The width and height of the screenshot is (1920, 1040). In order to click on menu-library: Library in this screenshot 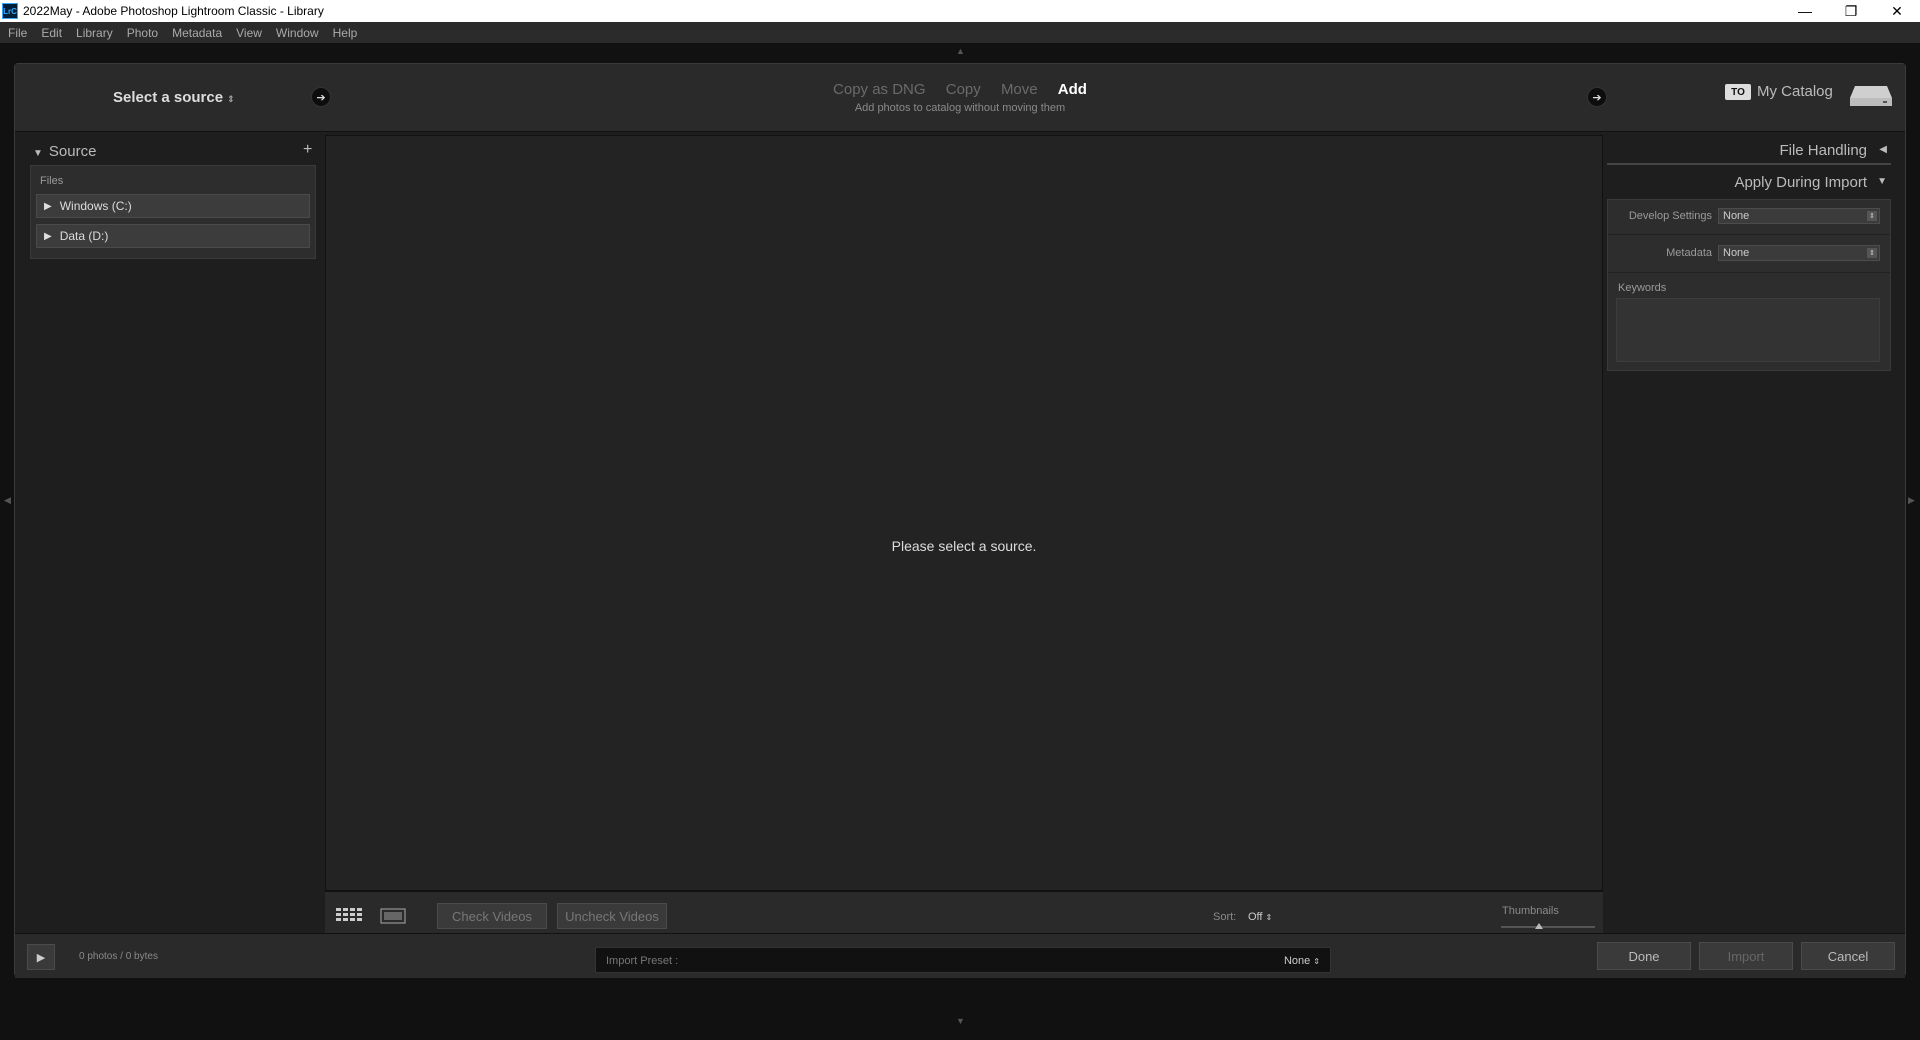, I will do `click(94, 33)`.